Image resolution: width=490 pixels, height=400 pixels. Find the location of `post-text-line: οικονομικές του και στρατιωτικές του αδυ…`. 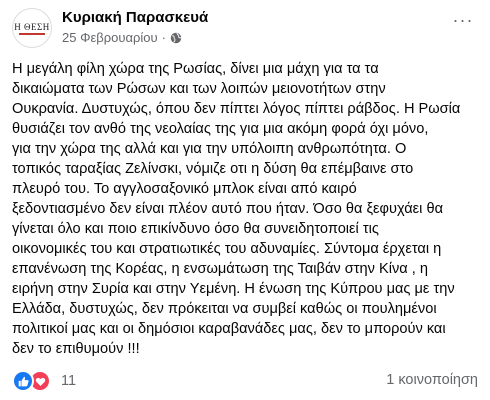

post-text-line: οικονομικές του και στρατιωτικές του αδυ… is located at coordinates (227, 249).